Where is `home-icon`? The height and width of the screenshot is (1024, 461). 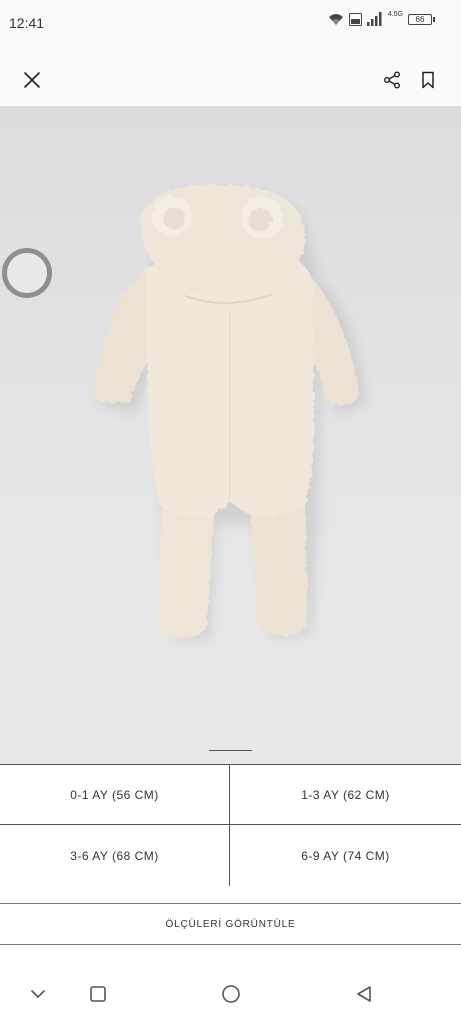 home-icon is located at coordinates (231, 994).